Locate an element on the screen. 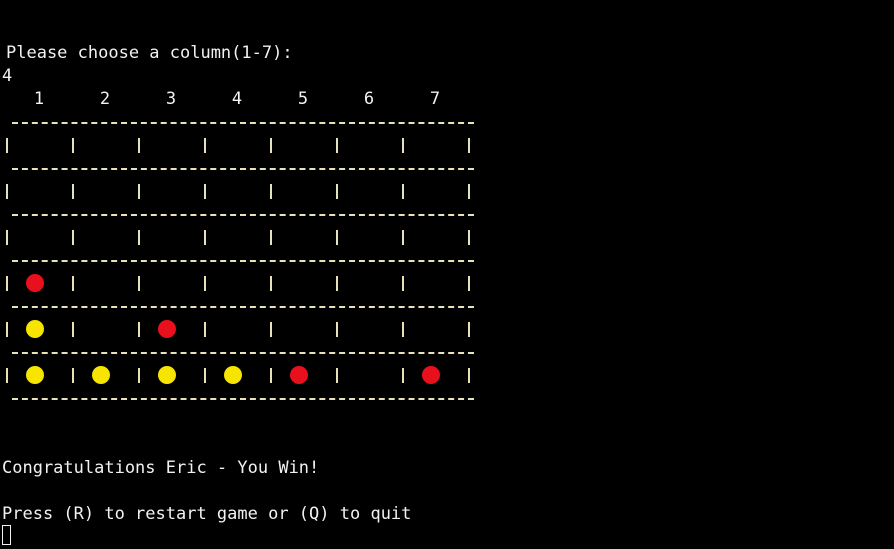 Image resolution: width=894 pixels, height=549 pixels. column-label-7: 7 is located at coordinates (435, 99).